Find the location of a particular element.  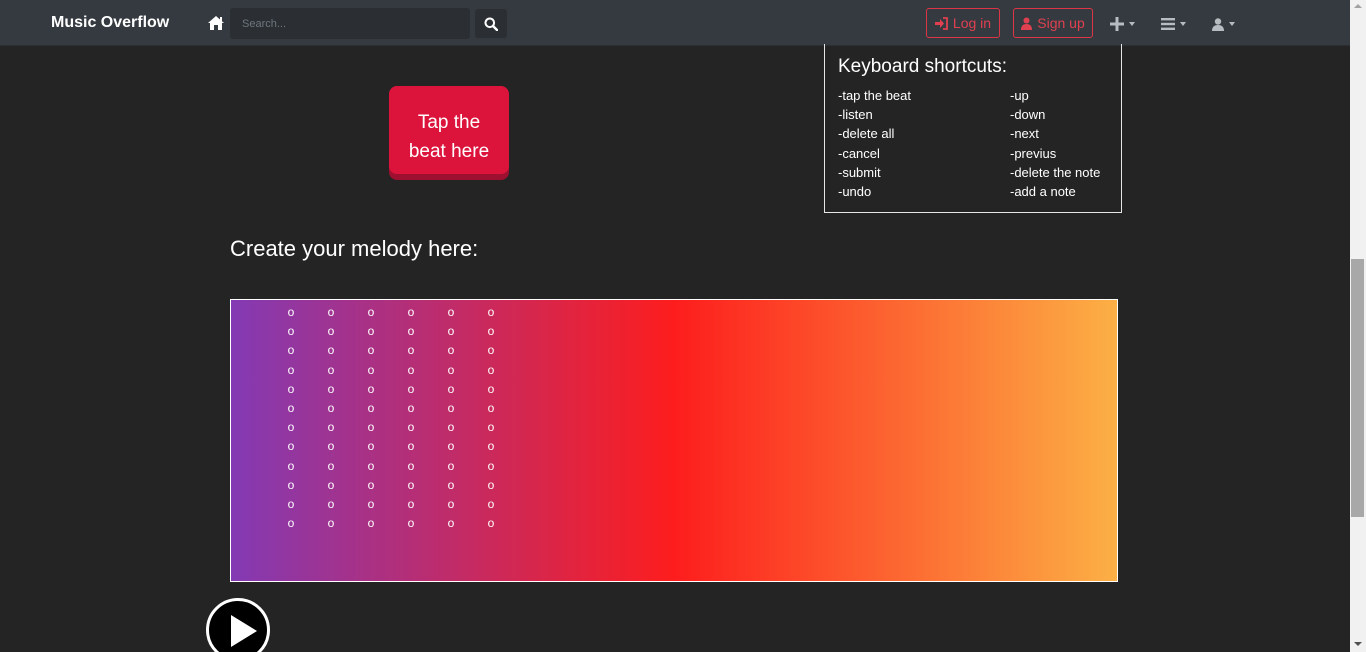

scroll-down-arrow-icon is located at coordinates (1358, 644).